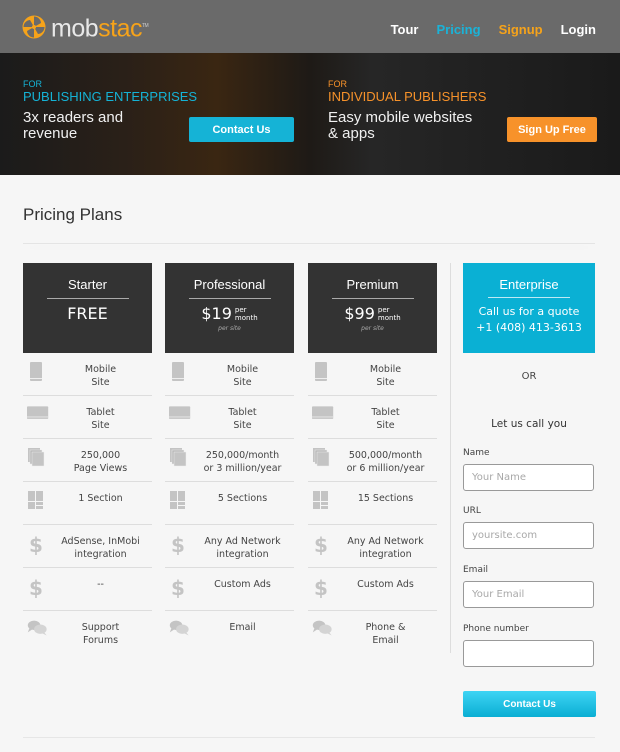  I want to click on plan-price: FREE, so click(87, 313).